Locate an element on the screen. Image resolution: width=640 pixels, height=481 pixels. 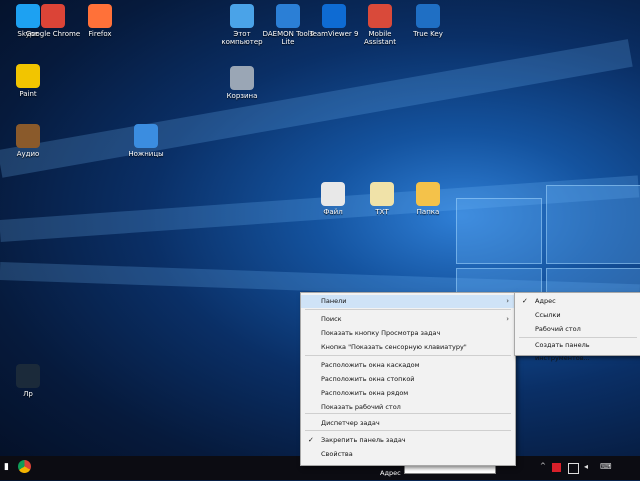
desktop-icon: Аудио is located at coordinates (28, 141).